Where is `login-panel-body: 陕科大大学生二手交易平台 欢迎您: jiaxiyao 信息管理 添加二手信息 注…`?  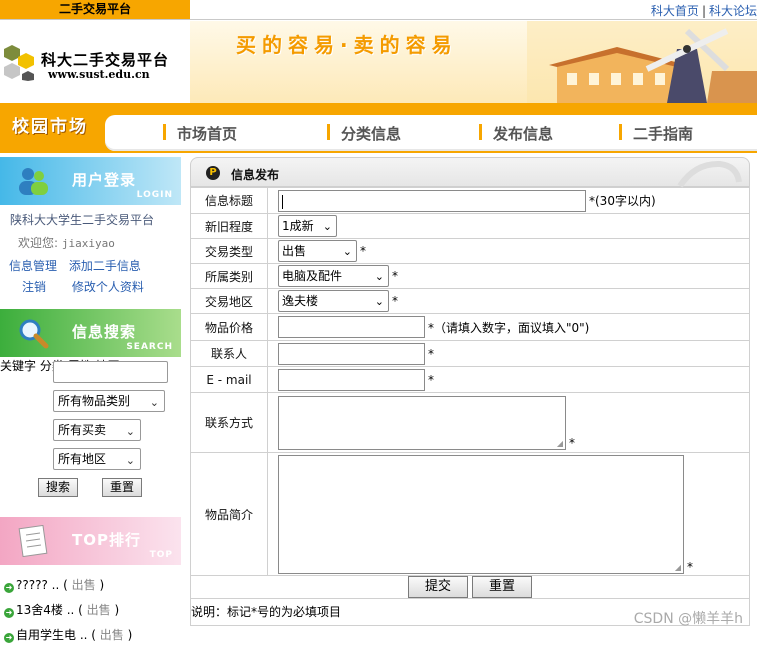
login-panel-body: 陕科大大学生二手交易平台 欢迎您: jiaxiyao 信息管理 添加二手信息 注… is located at coordinates (90, 257).